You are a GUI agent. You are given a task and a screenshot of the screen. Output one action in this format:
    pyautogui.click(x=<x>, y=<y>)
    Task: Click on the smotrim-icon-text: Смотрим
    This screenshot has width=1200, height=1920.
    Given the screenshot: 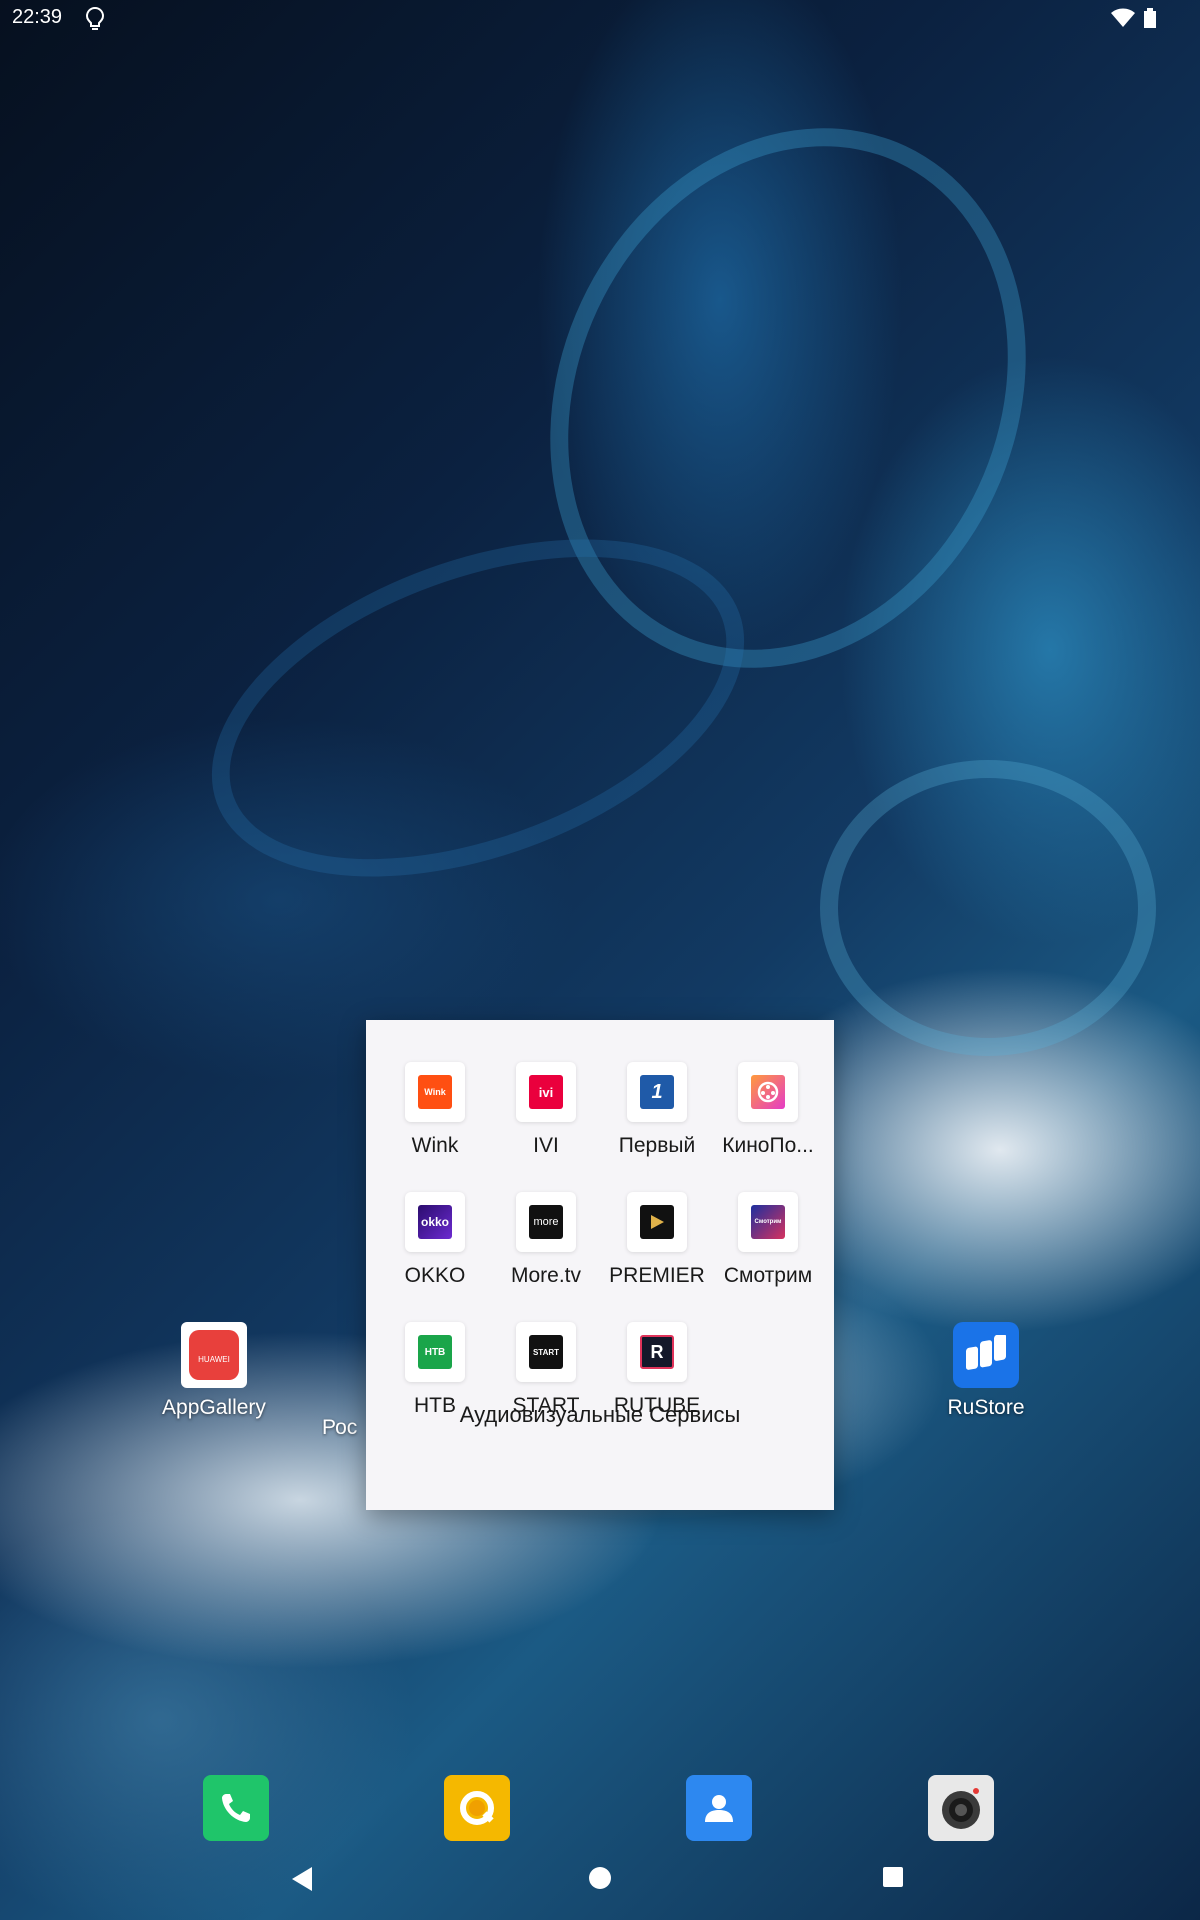 What is the action you would take?
    pyautogui.click(x=768, y=1222)
    